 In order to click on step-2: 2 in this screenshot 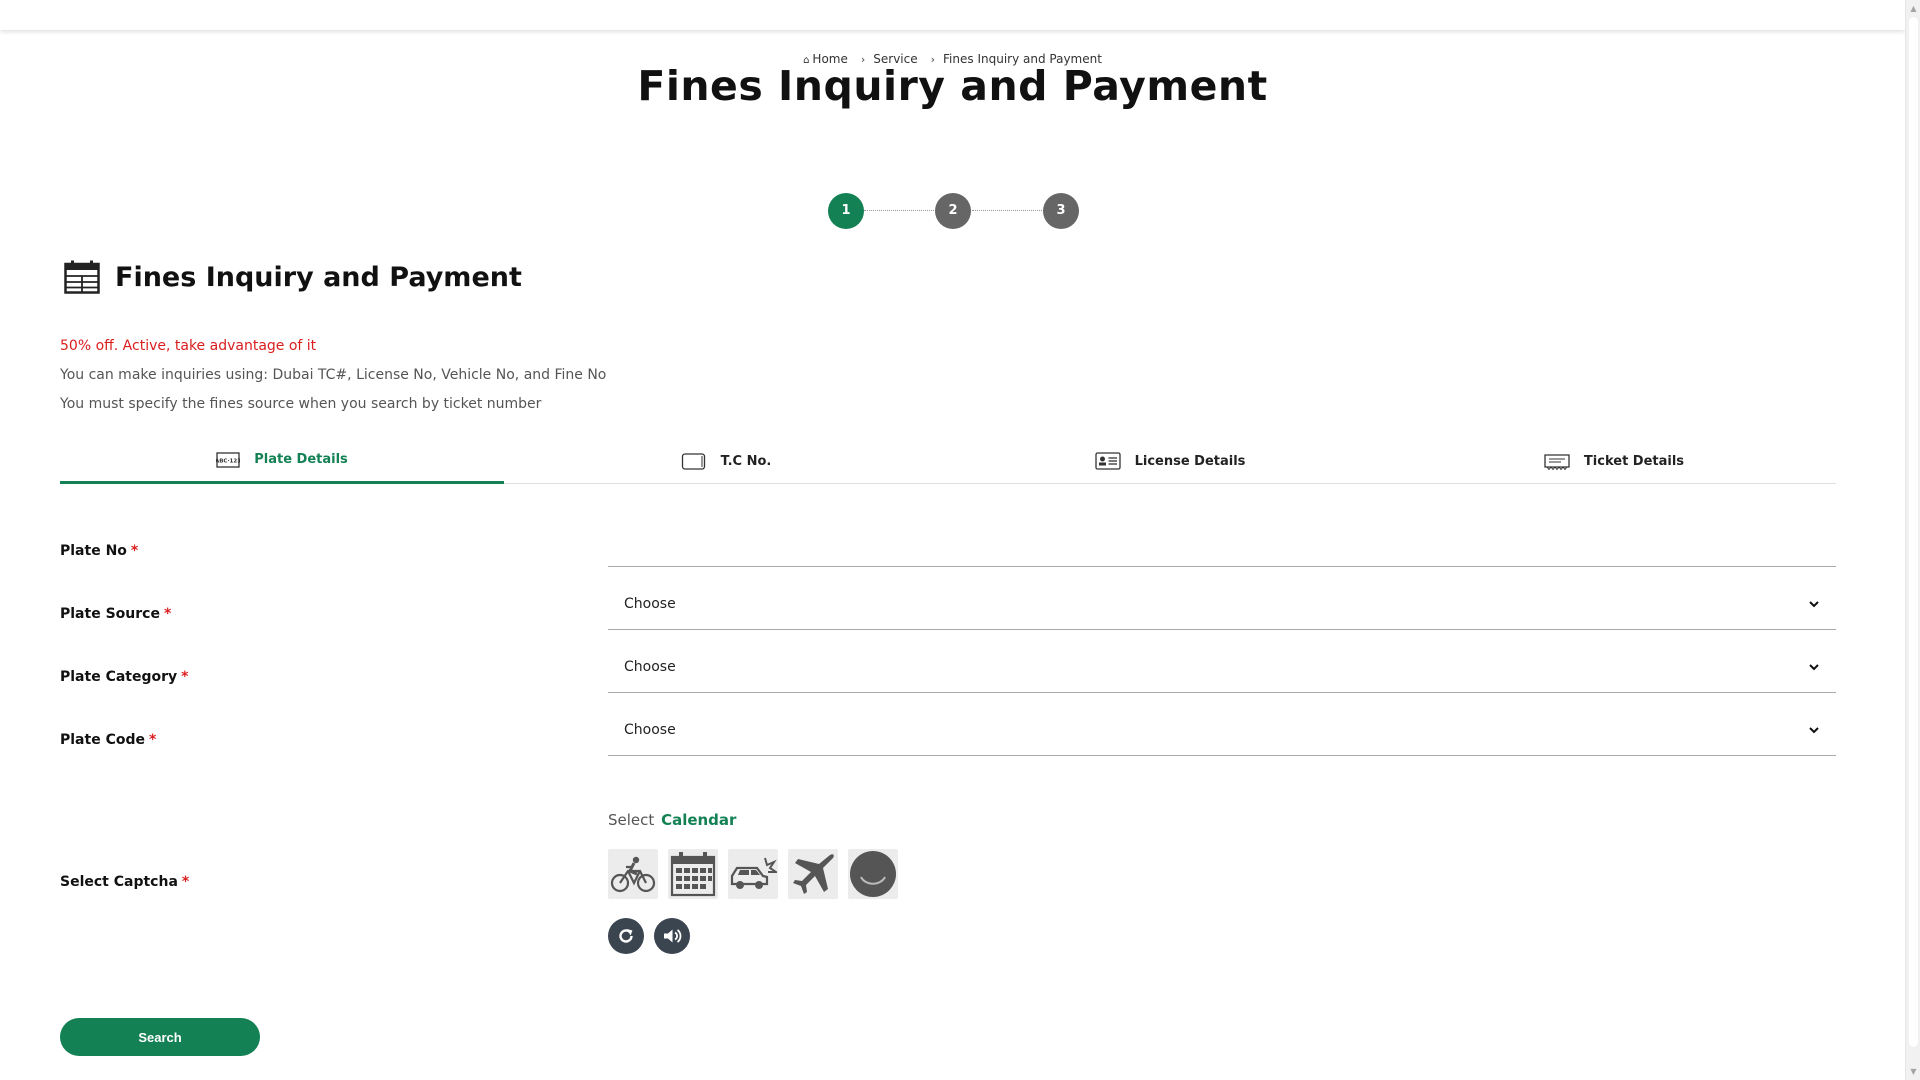, I will do `click(953, 211)`.